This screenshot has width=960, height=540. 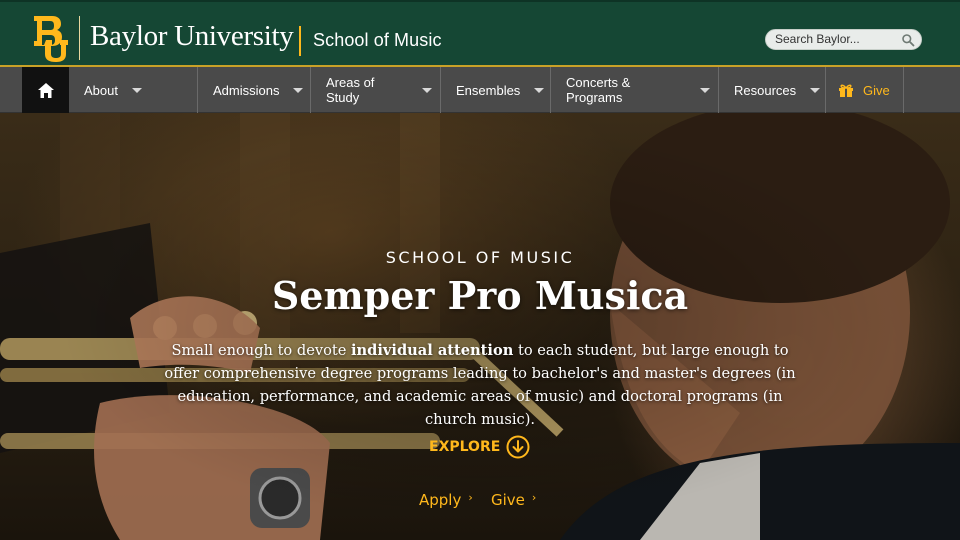 I want to click on gift-icon, so click(x=846, y=90).